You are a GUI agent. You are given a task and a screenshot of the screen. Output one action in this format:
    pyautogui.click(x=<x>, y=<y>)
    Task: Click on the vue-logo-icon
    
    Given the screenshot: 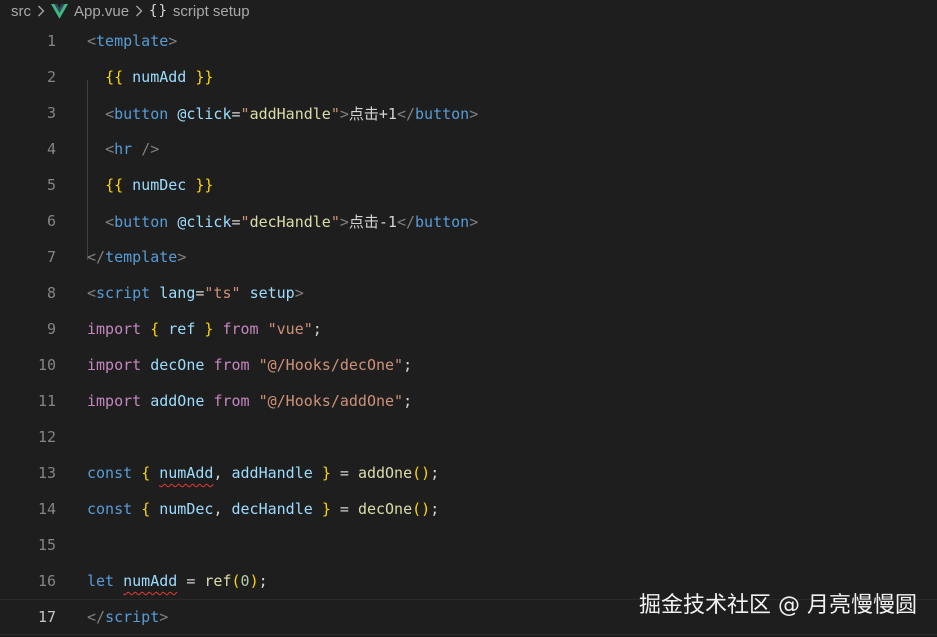 What is the action you would take?
    pyautogui.click(x=59, y=11)
    